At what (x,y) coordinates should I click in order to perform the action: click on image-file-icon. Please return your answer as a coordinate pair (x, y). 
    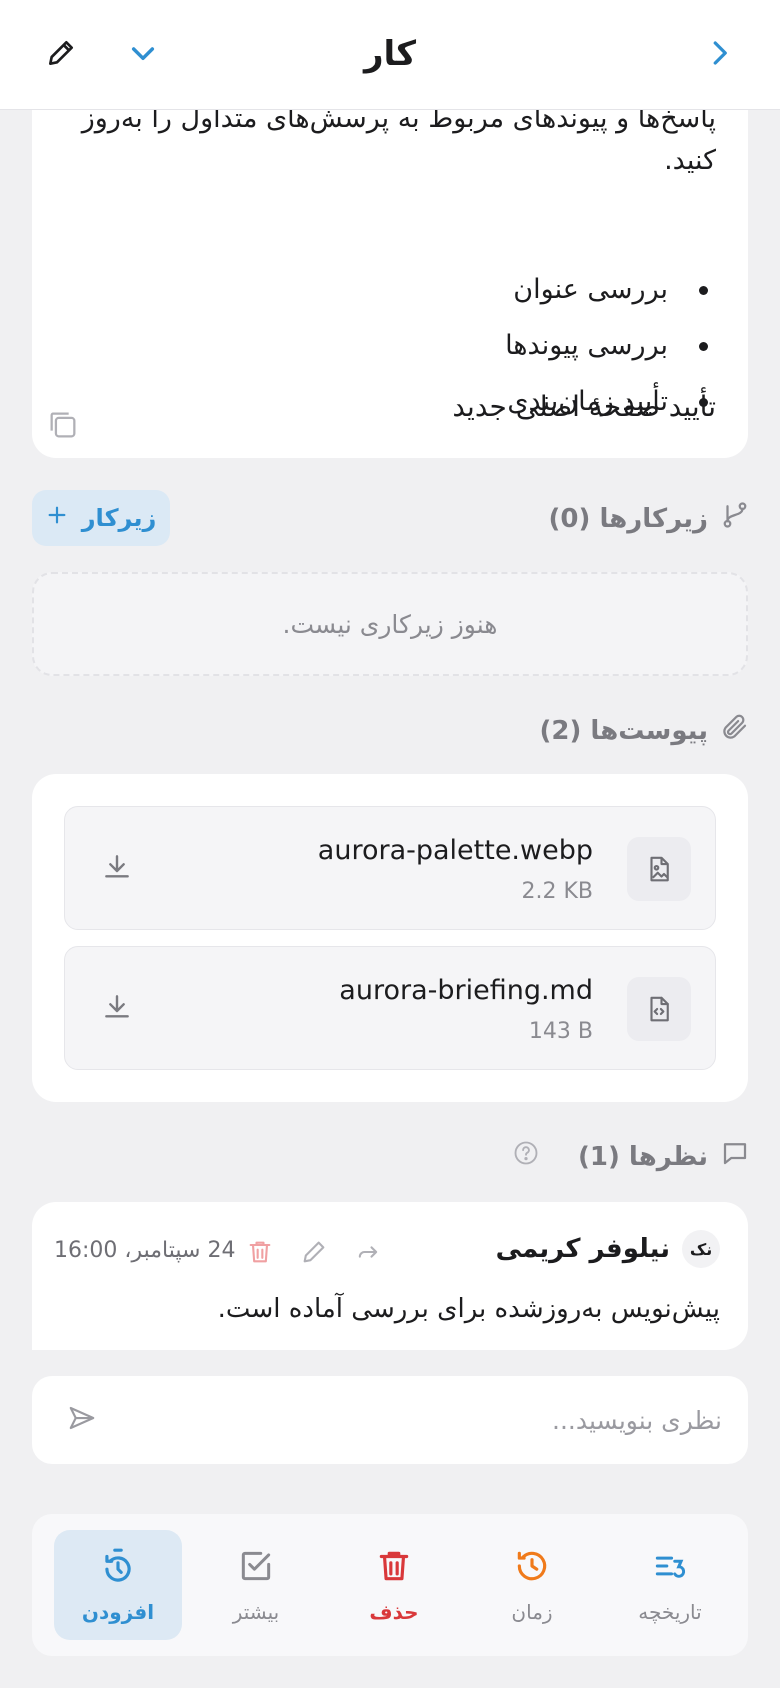
    Looking at the image, I should click on (659, 869).